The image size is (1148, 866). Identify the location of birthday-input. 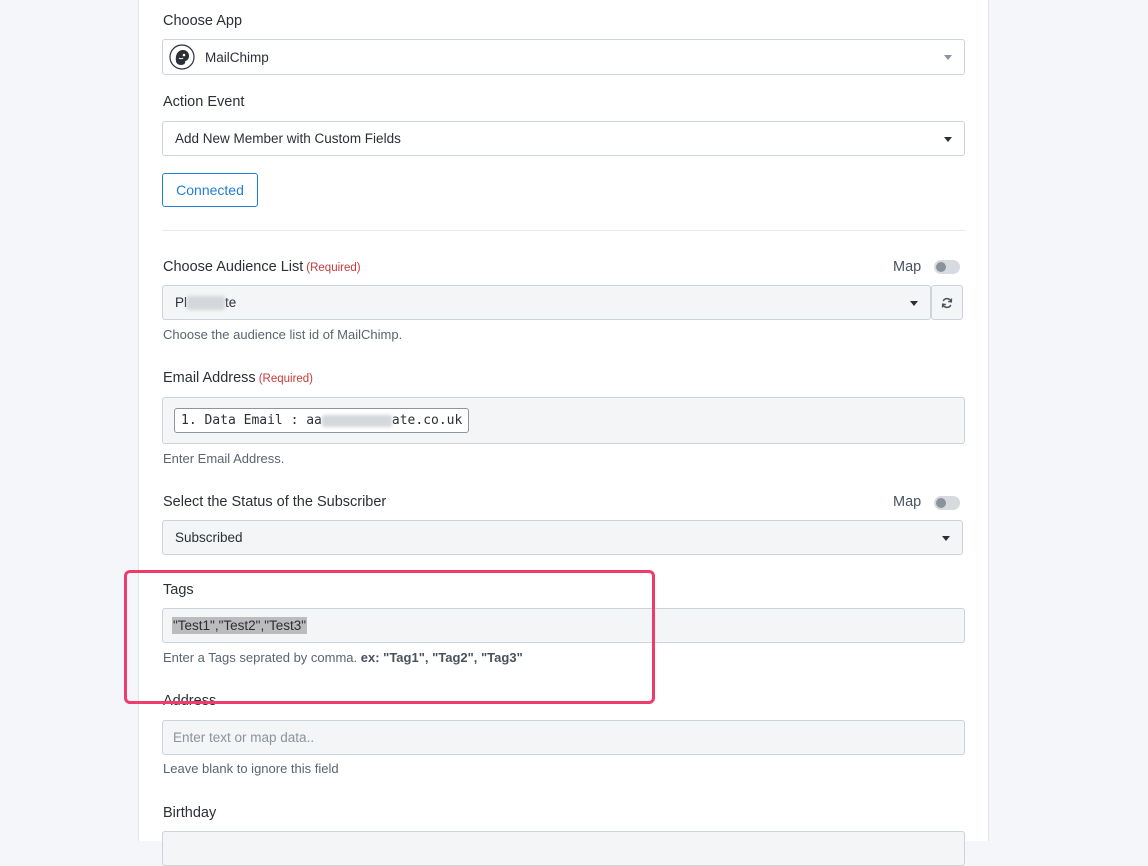
(563, 848).